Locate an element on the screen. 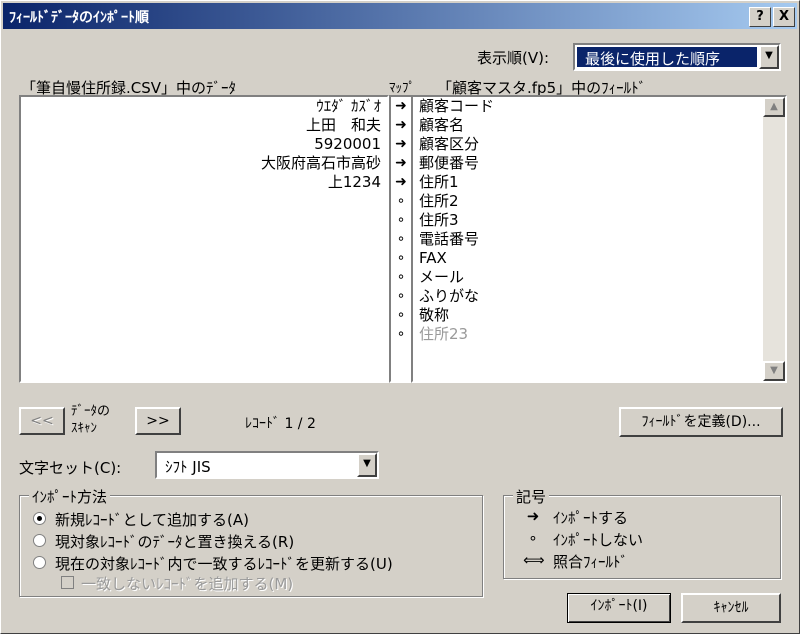  field-row: 敬称 is located at coordinates (599, 315).